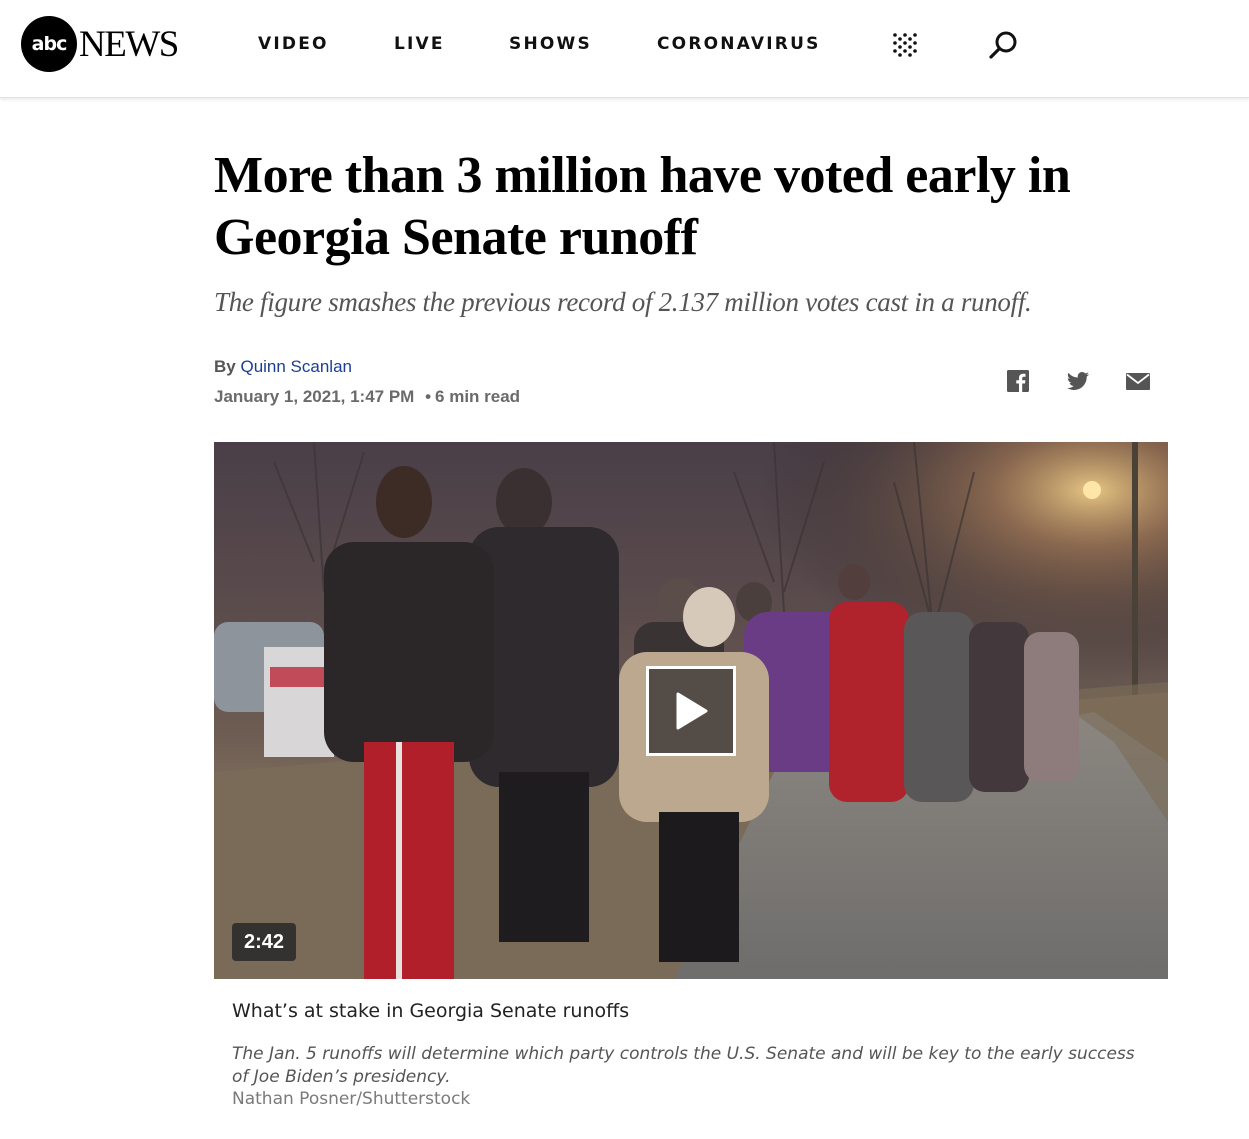  What do you see at coordinates (314, 396) in the screenshot?
I see `publish-date: January 1, 2021, 1:47 PM` at bounding box center [314, 396].